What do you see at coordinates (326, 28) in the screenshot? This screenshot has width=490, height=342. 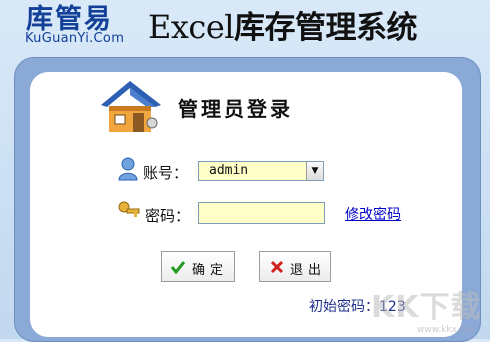 I see `app-title-cn: 库存管理系统` at bounding box center [326, 28].